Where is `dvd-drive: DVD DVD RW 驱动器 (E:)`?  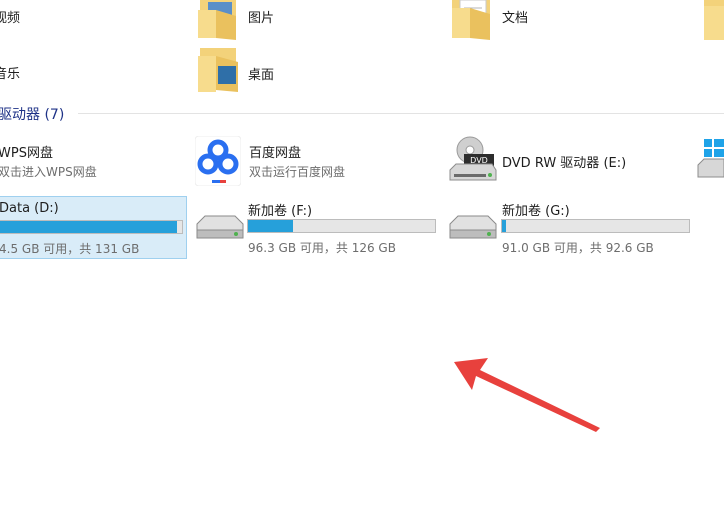
dvd-drive: DVD DVD RW 驱动器 (E:) is located at coordinates (566, 161).